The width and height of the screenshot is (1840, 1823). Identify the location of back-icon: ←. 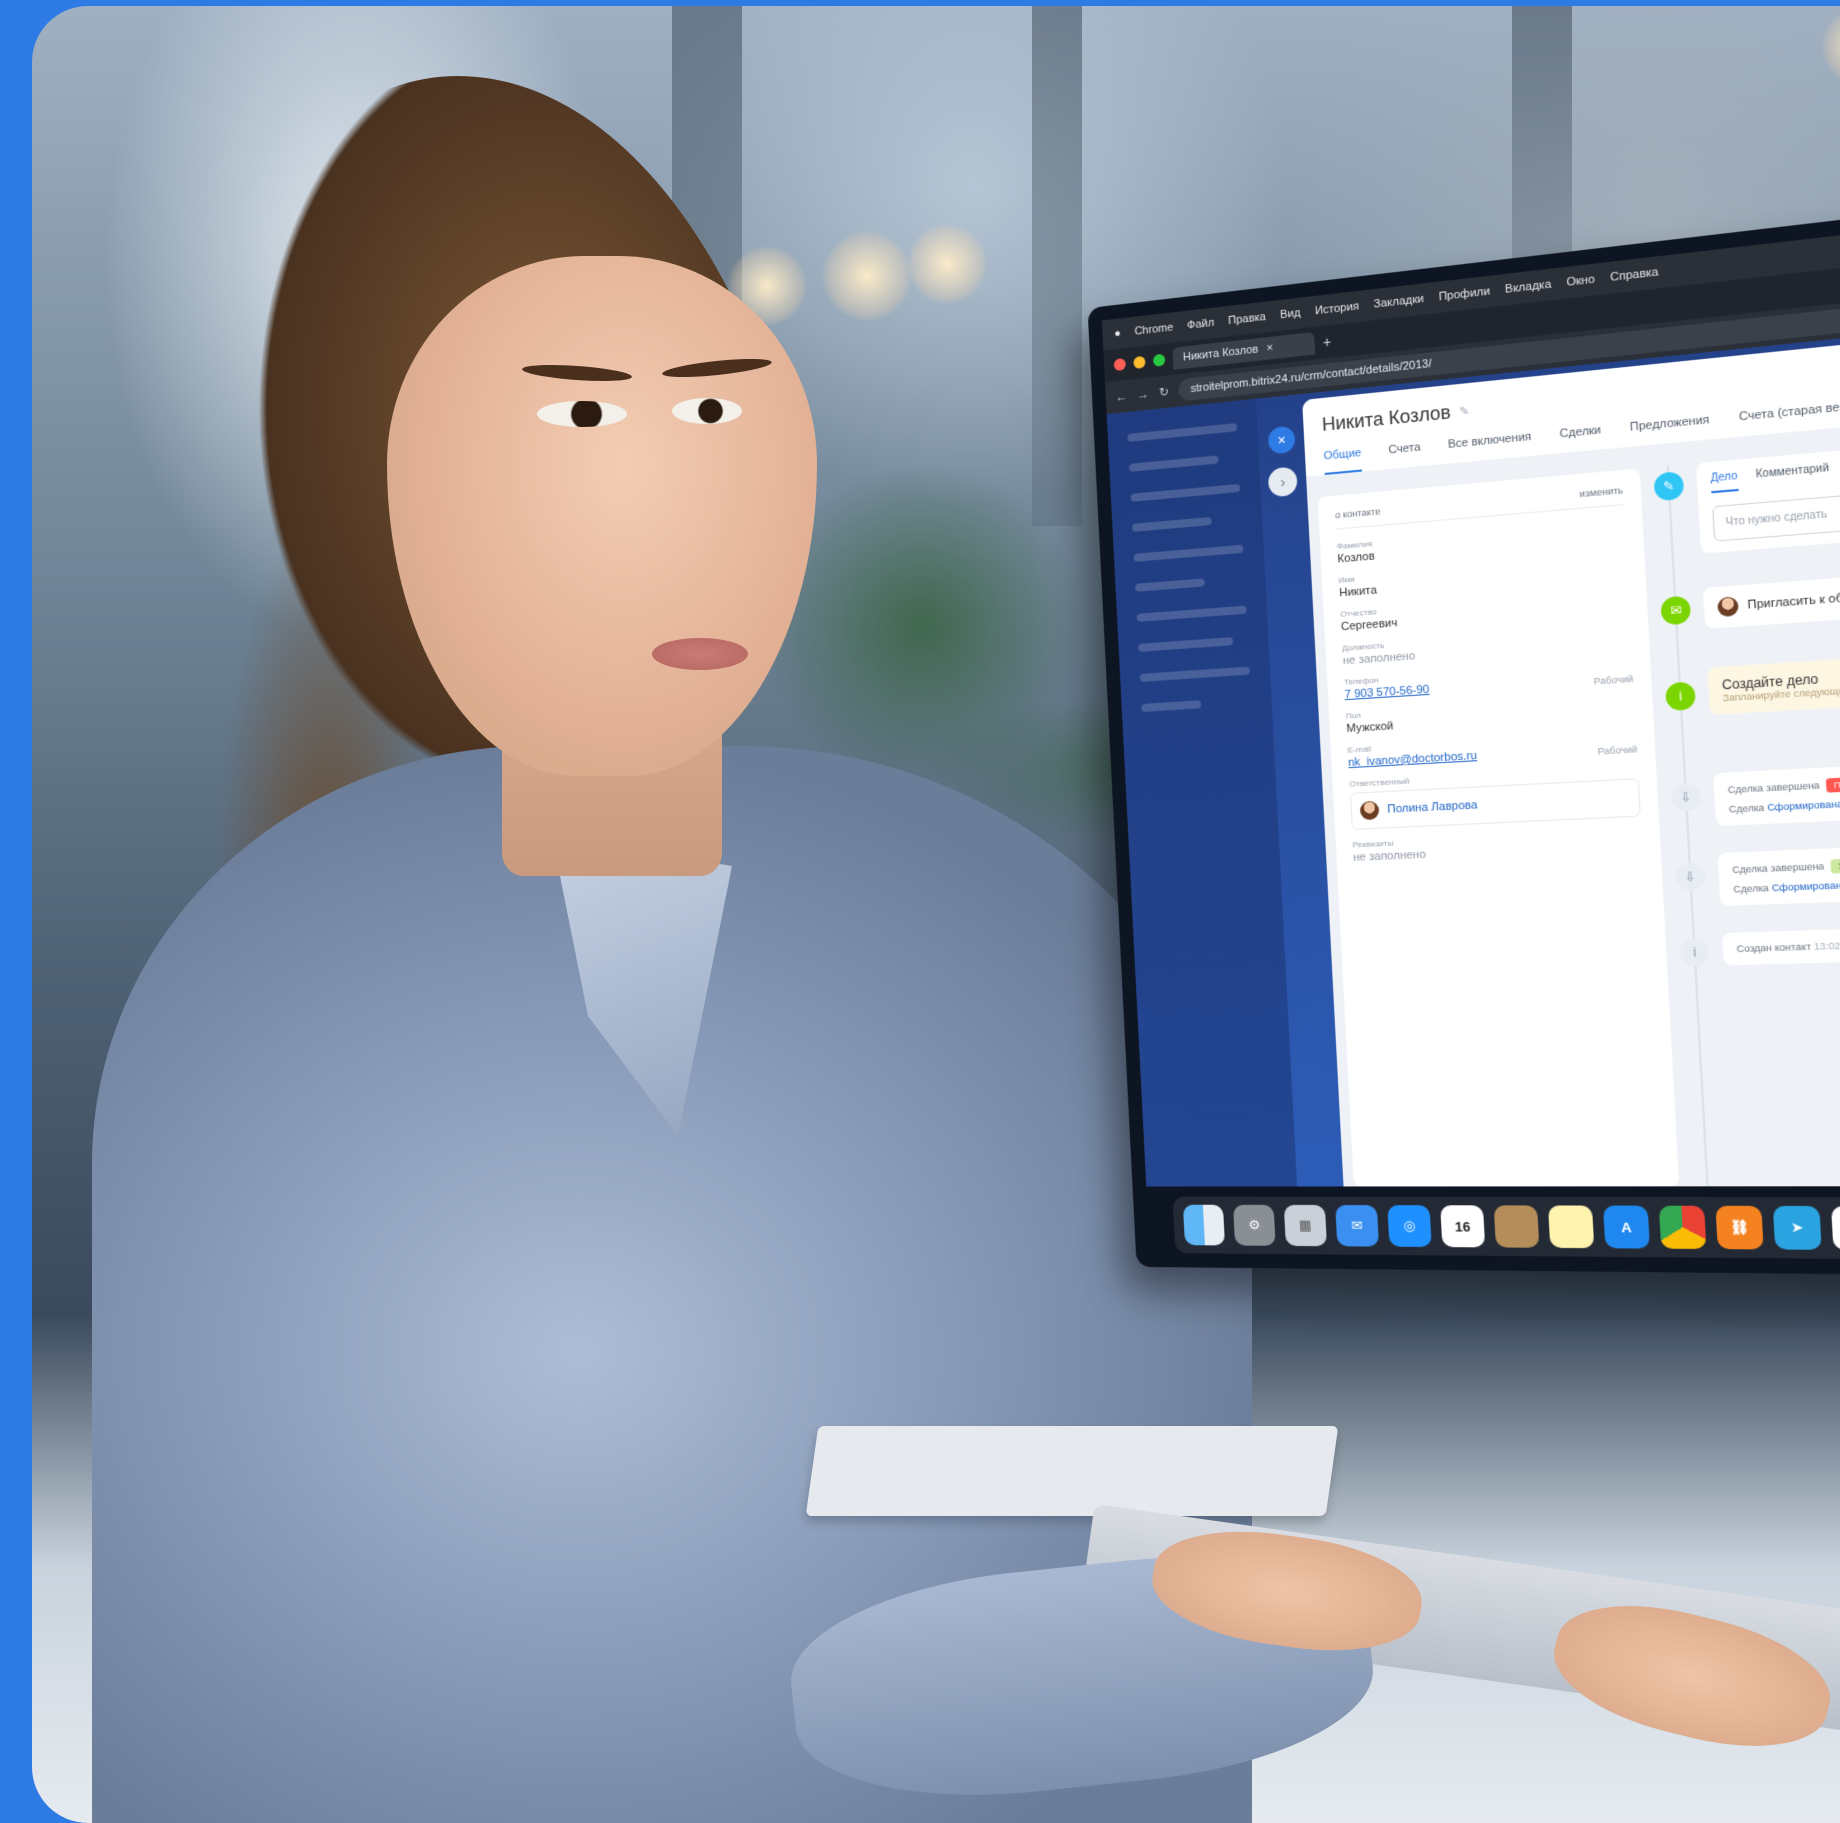
(1121, 396).